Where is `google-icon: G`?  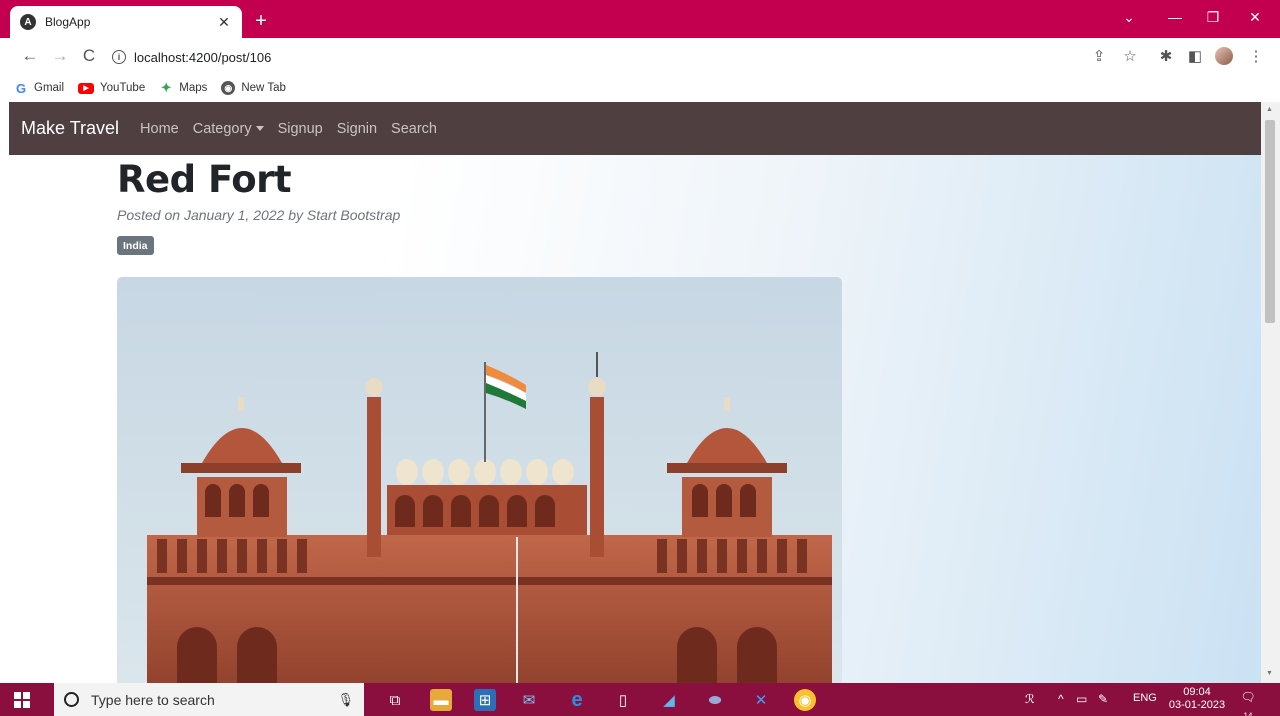 google-icon: G is located at coordinates (21, 88).